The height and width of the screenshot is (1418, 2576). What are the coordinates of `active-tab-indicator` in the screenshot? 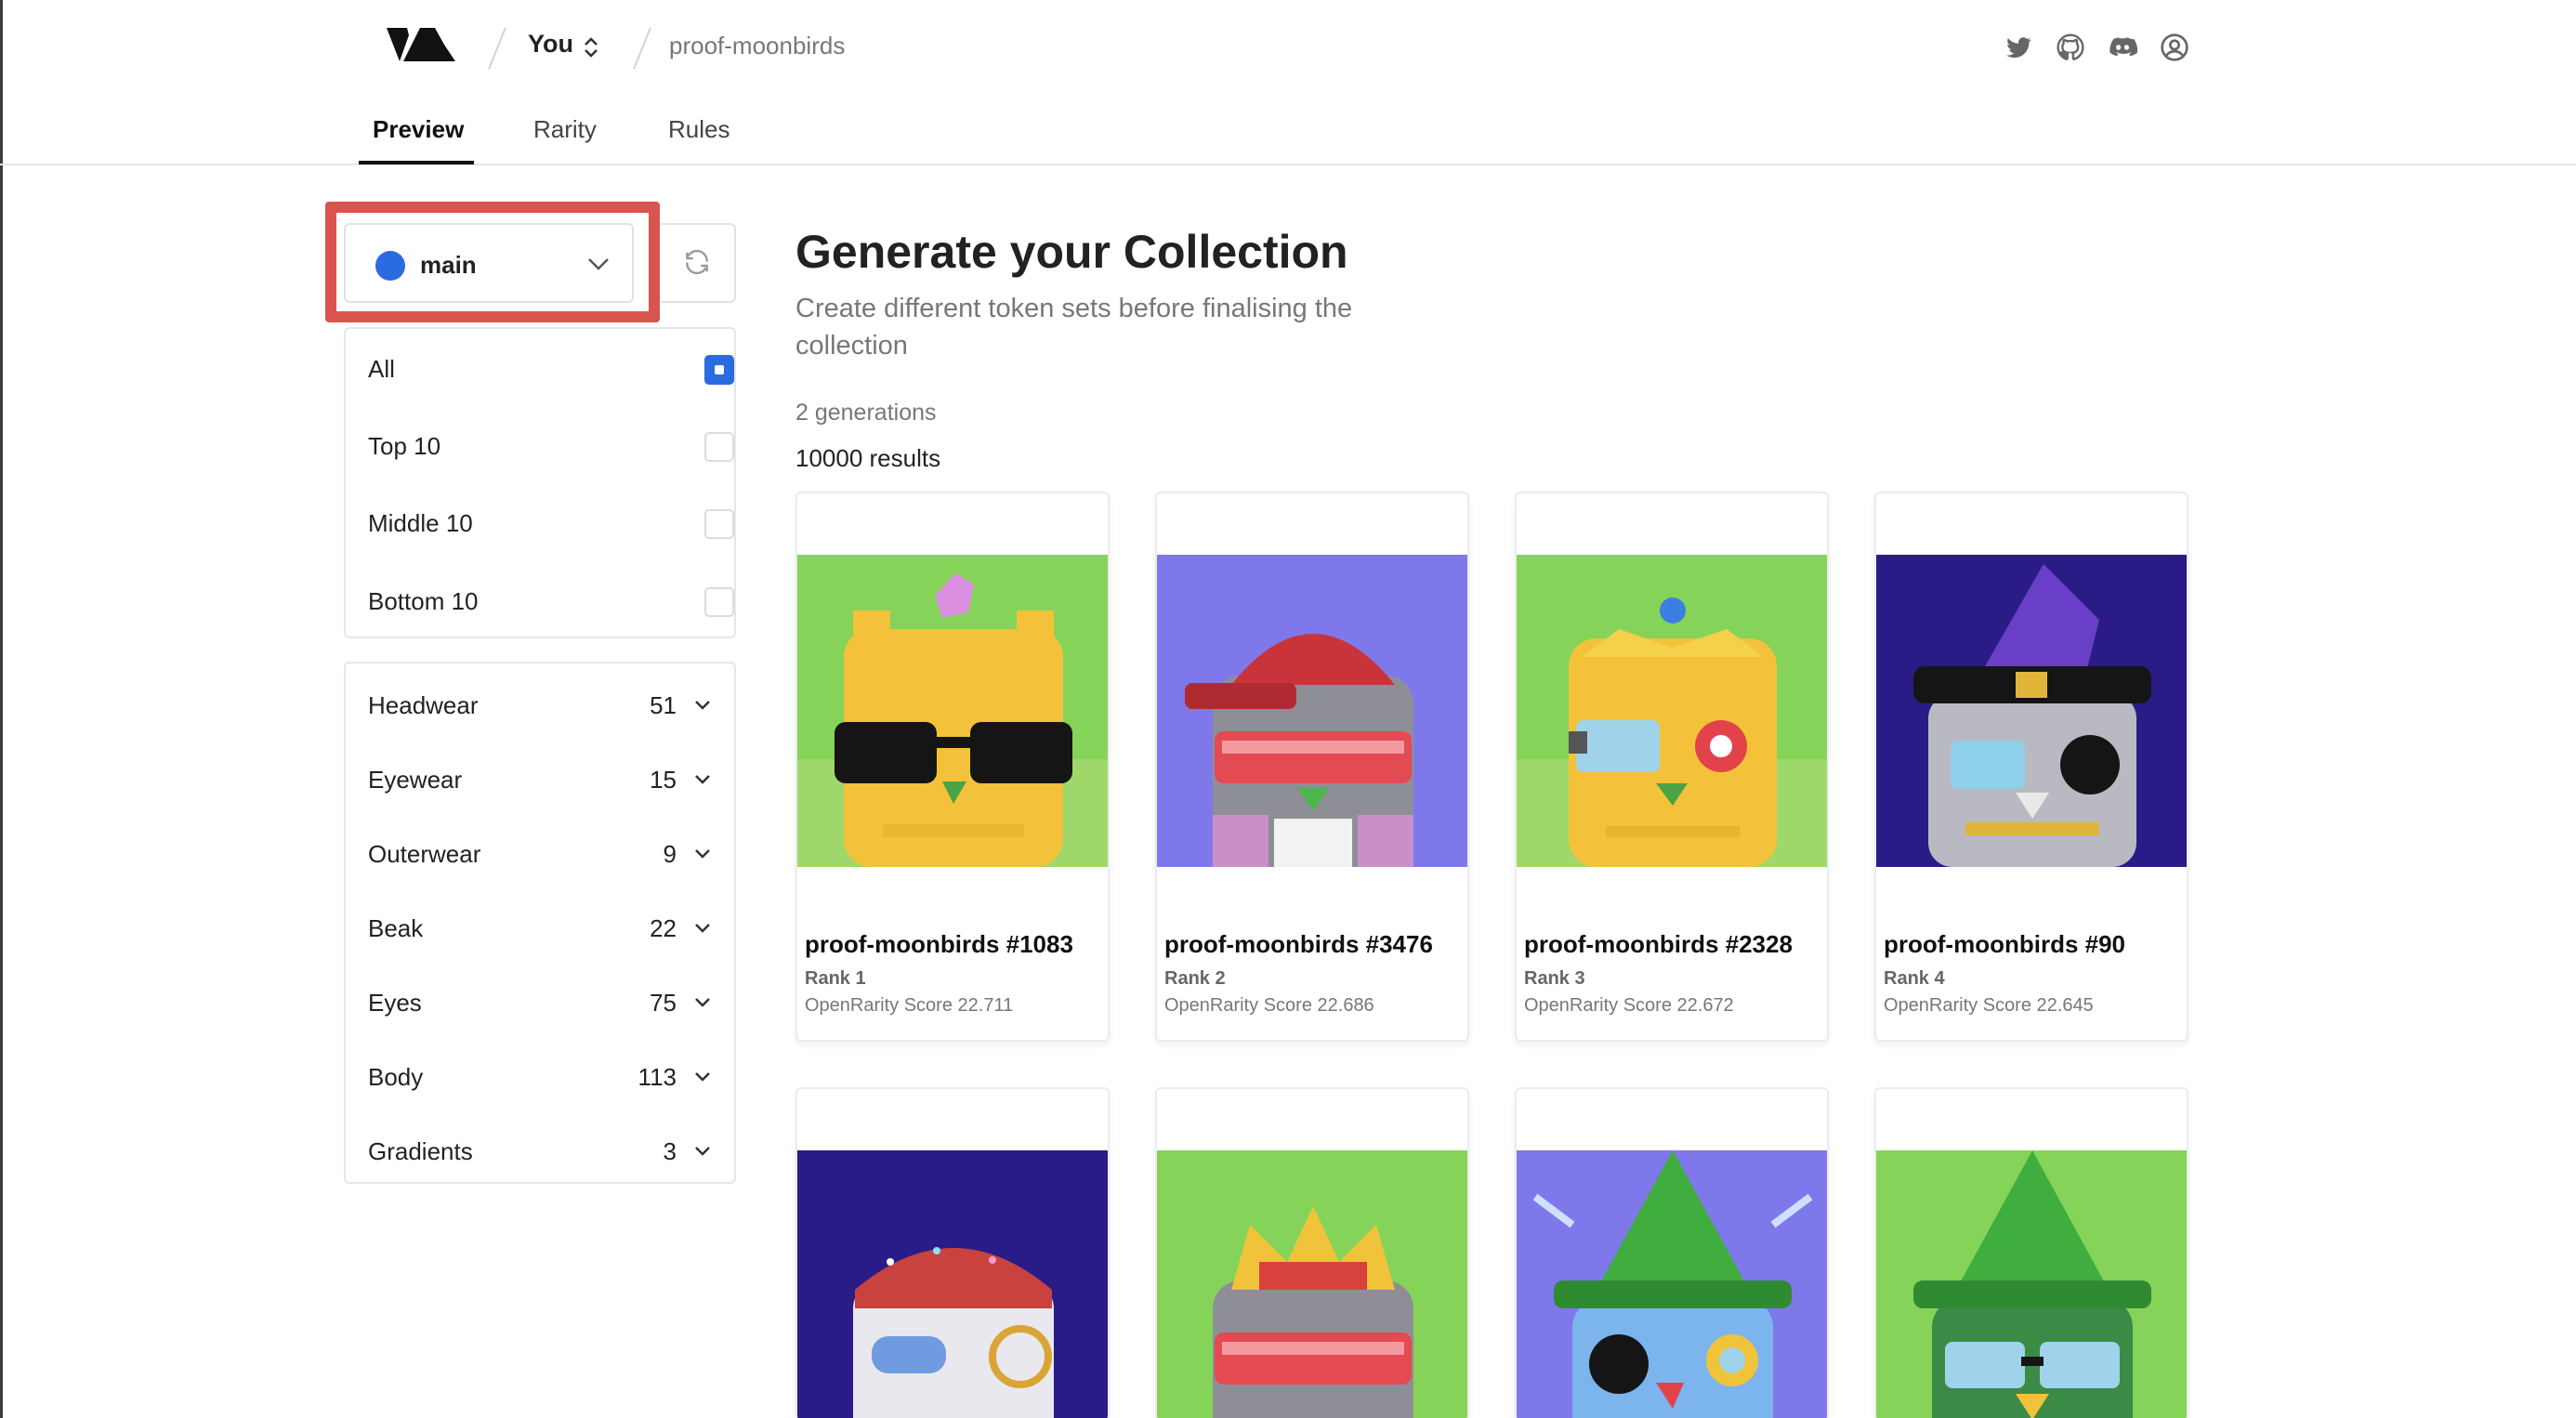 It's located at (416, 163).